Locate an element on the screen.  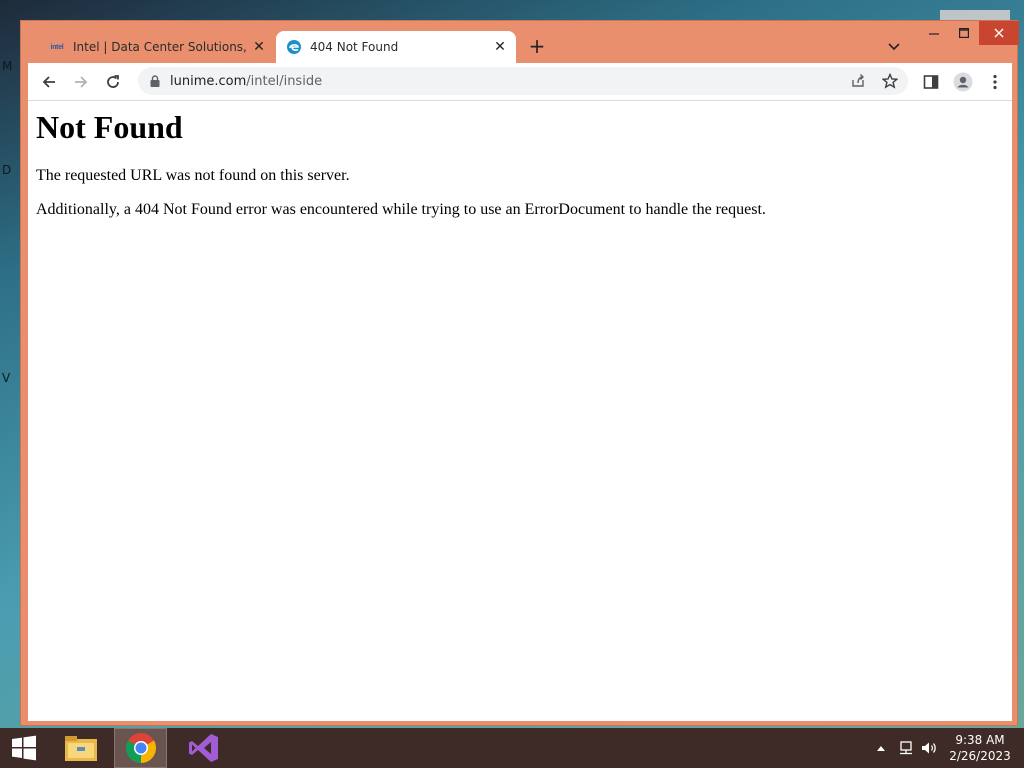
edge-globe-icon is located at coordinates (294, 47).